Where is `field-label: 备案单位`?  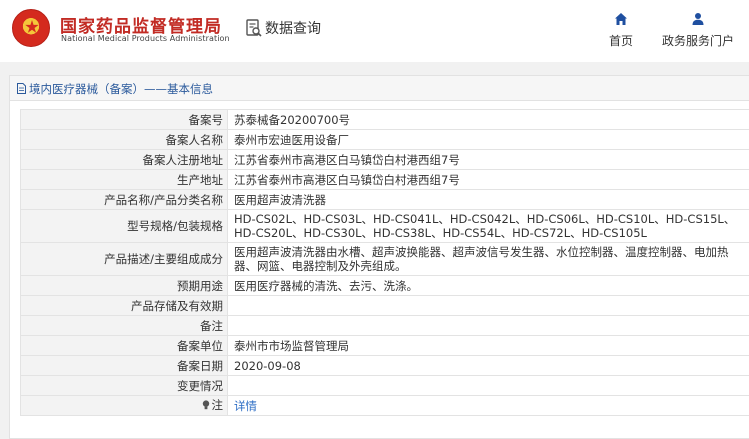 field-label: 备案单位 is located at coordinates (124, 345).